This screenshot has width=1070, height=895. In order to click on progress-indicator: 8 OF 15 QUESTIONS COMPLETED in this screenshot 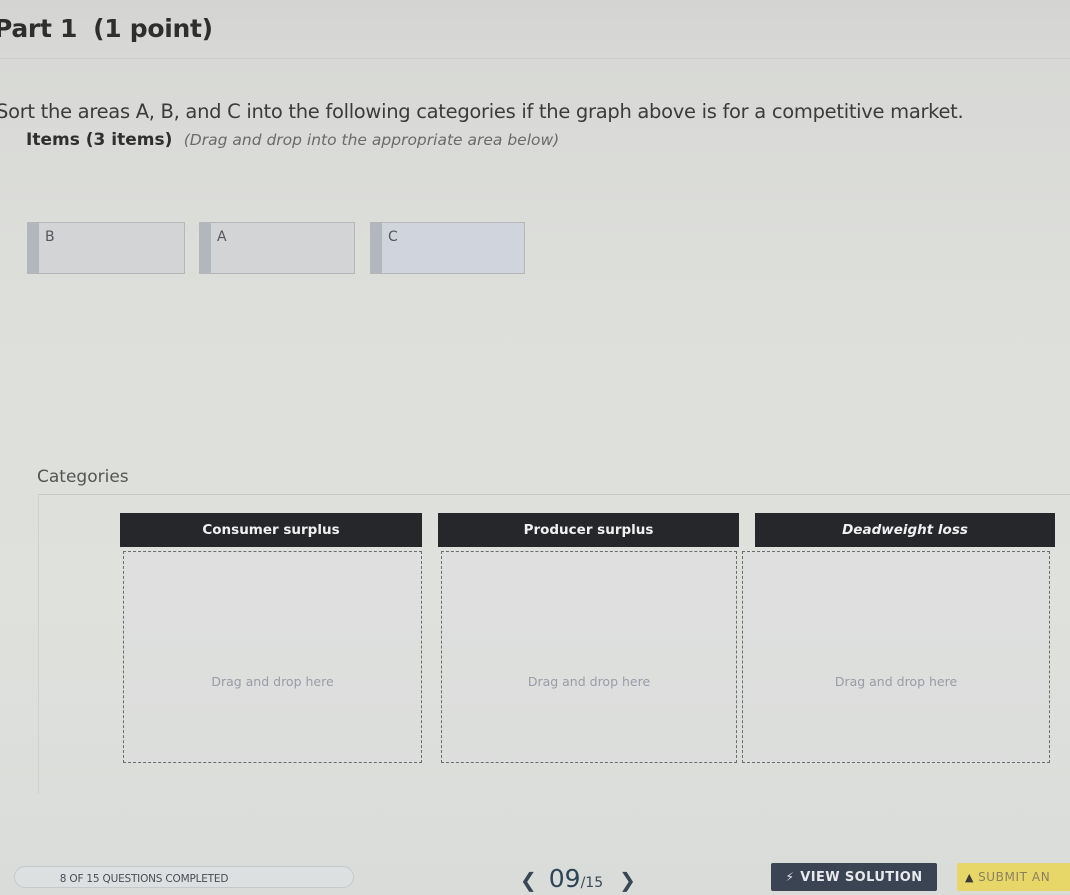, I will do `click(184, 877)`.